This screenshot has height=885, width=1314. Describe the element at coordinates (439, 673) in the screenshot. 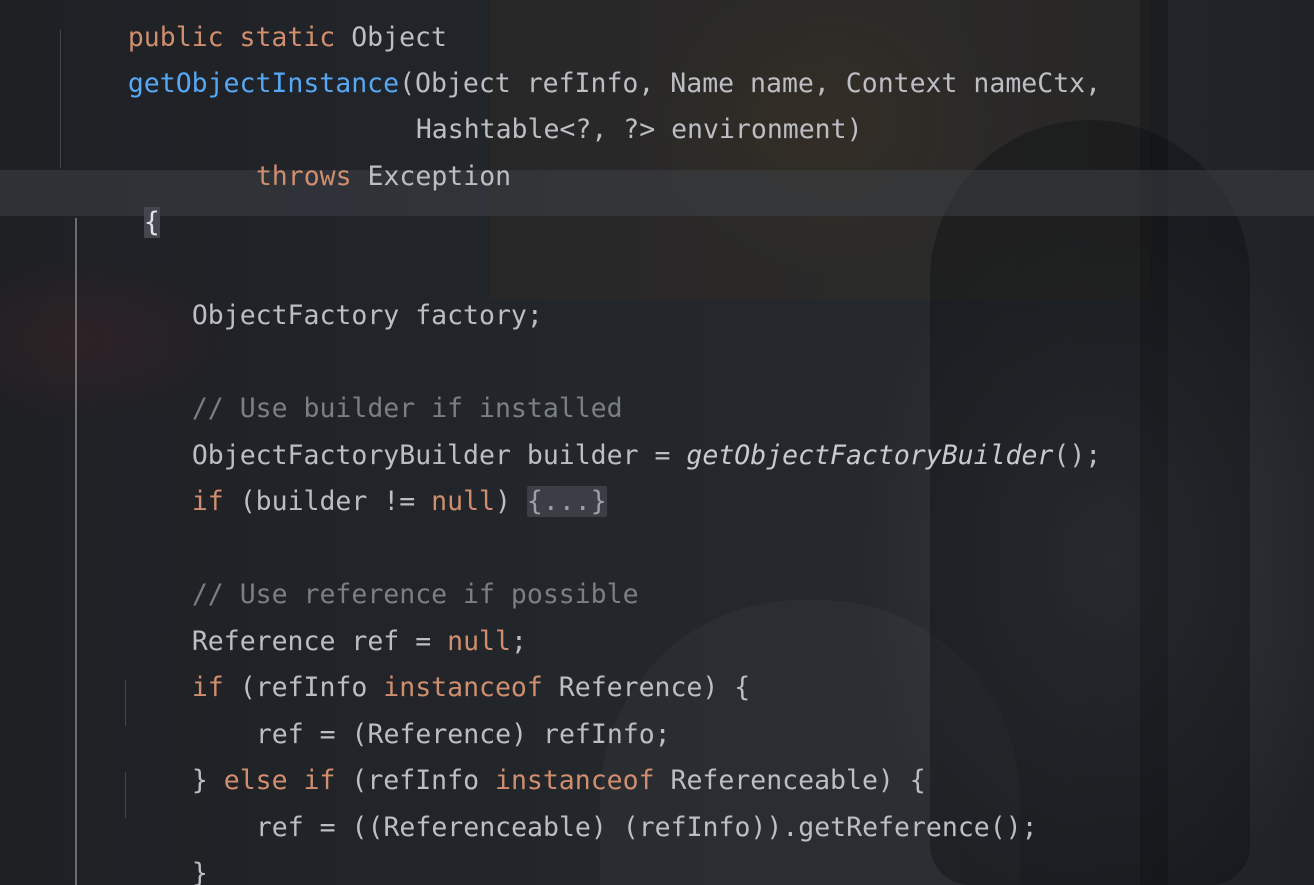

I see `code-line-if-instanceof-reference: if (refInfo instanceof Reference) {` at that location.